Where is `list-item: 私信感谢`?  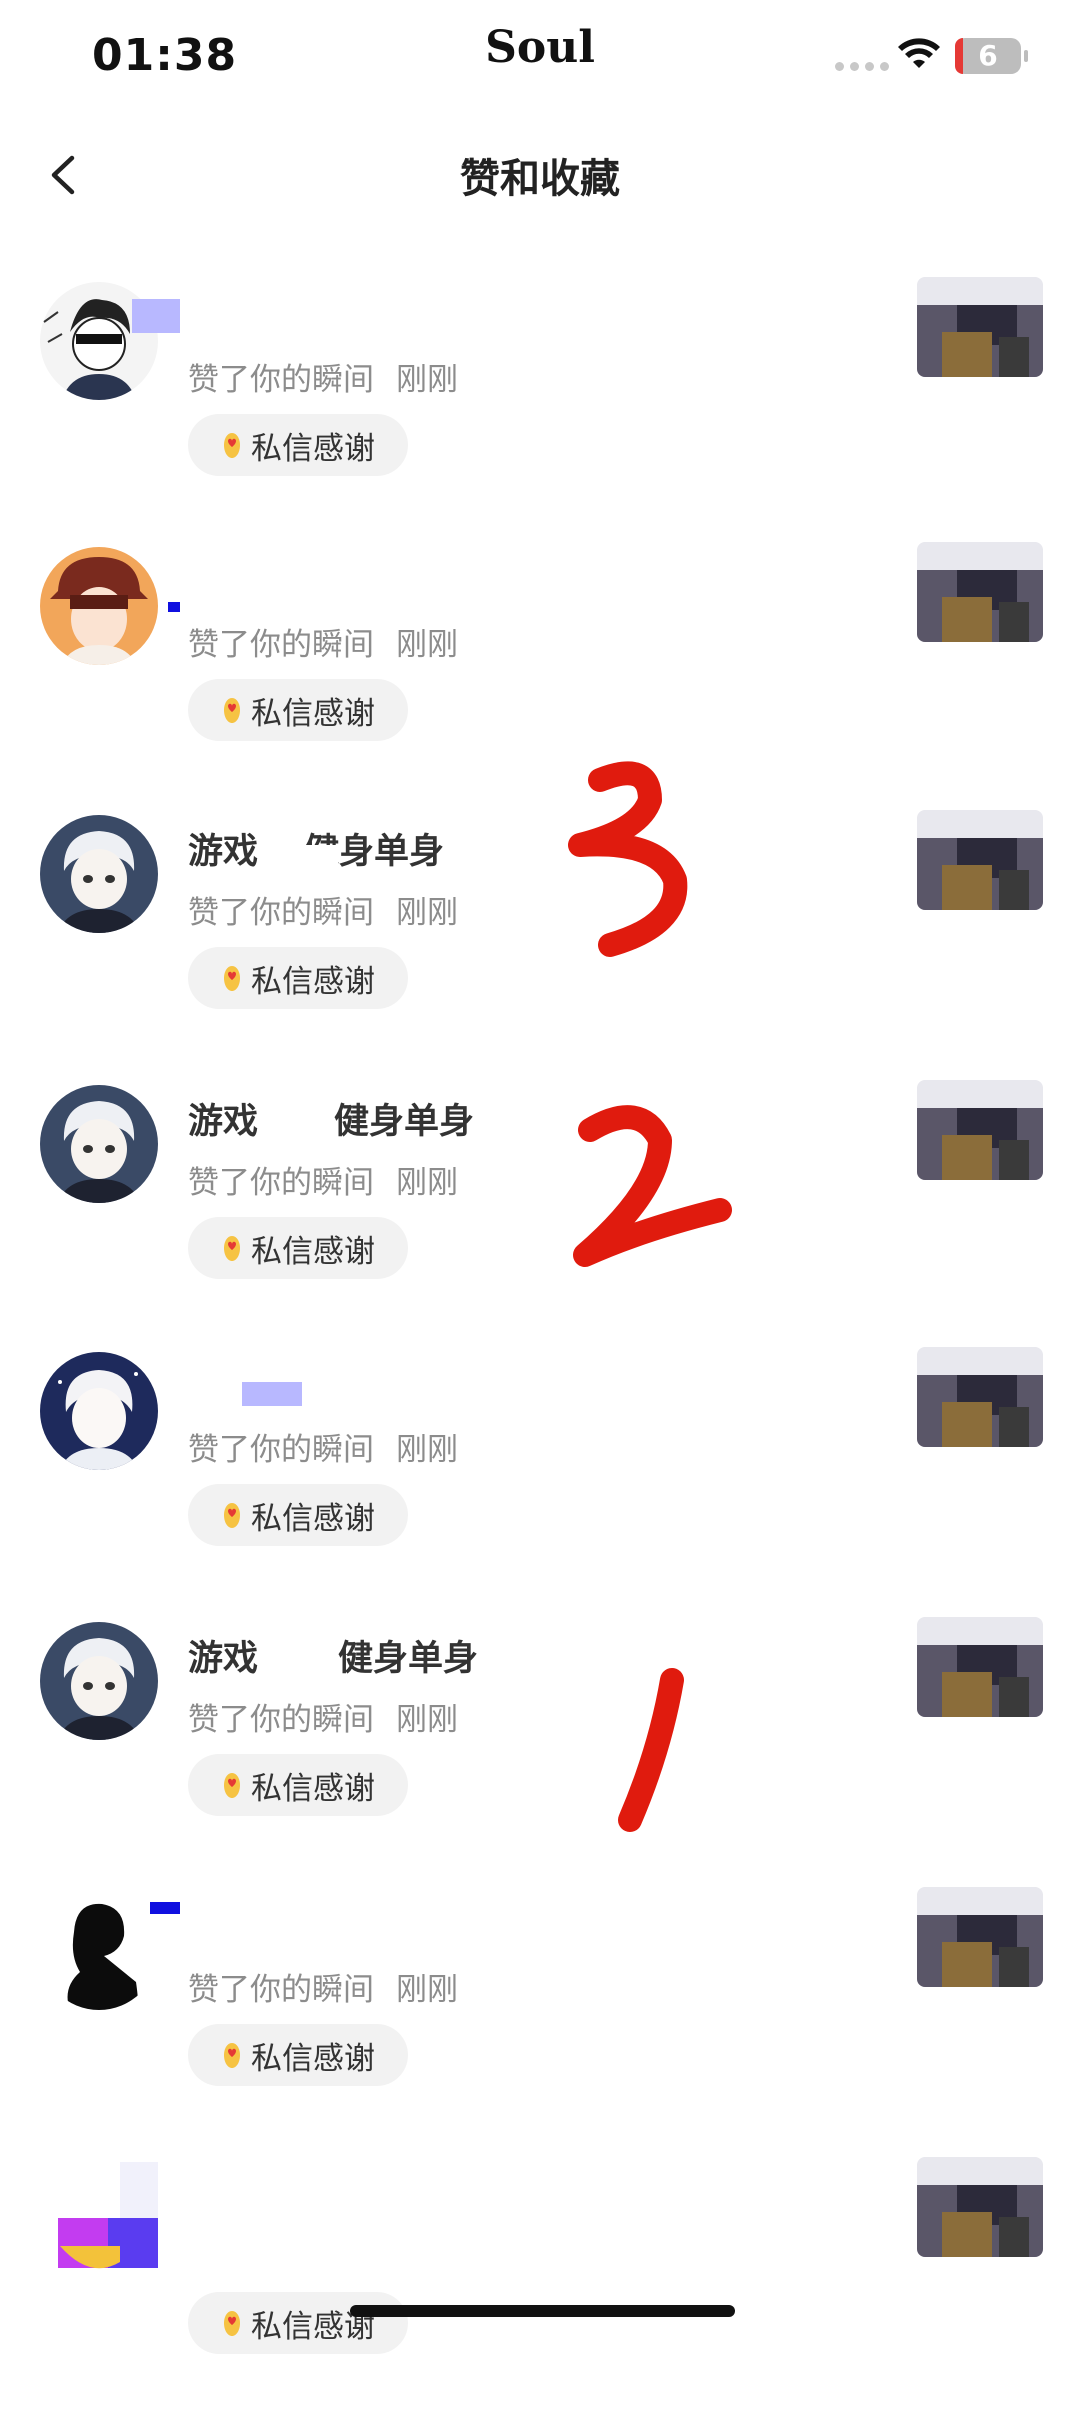 list-item: 私信感谢 is located at coordinates (540, 2294).